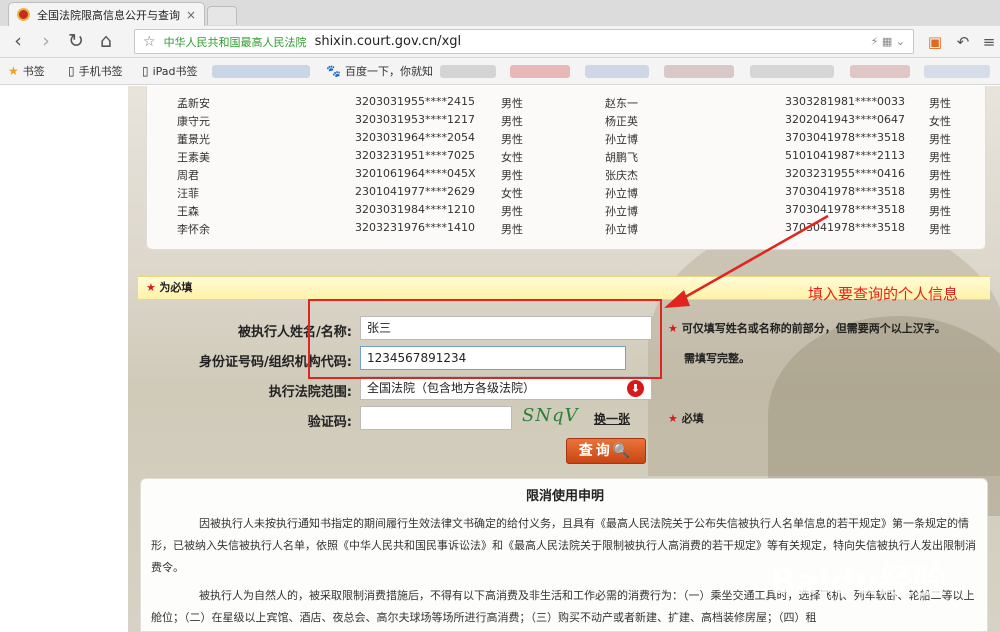 Image resolution: width=1000 pixels, height=632 pixels. What do you see at coordinates (46, 42) in the screenshot?
I see `forward-icon: ›` at bounding box center [46, 42].